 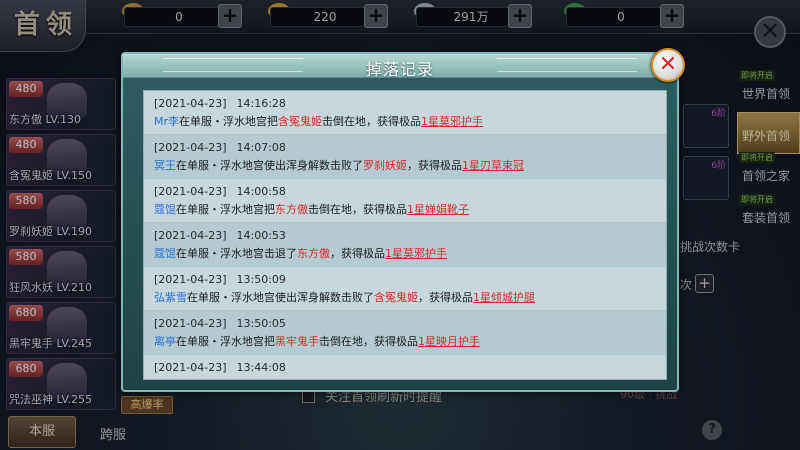 I want to click on record-text: Mr李在单服・浮水地宫把含冤鬼姬击倒在地，获得极品1星莫邪护手, so click(x=405, y=122).